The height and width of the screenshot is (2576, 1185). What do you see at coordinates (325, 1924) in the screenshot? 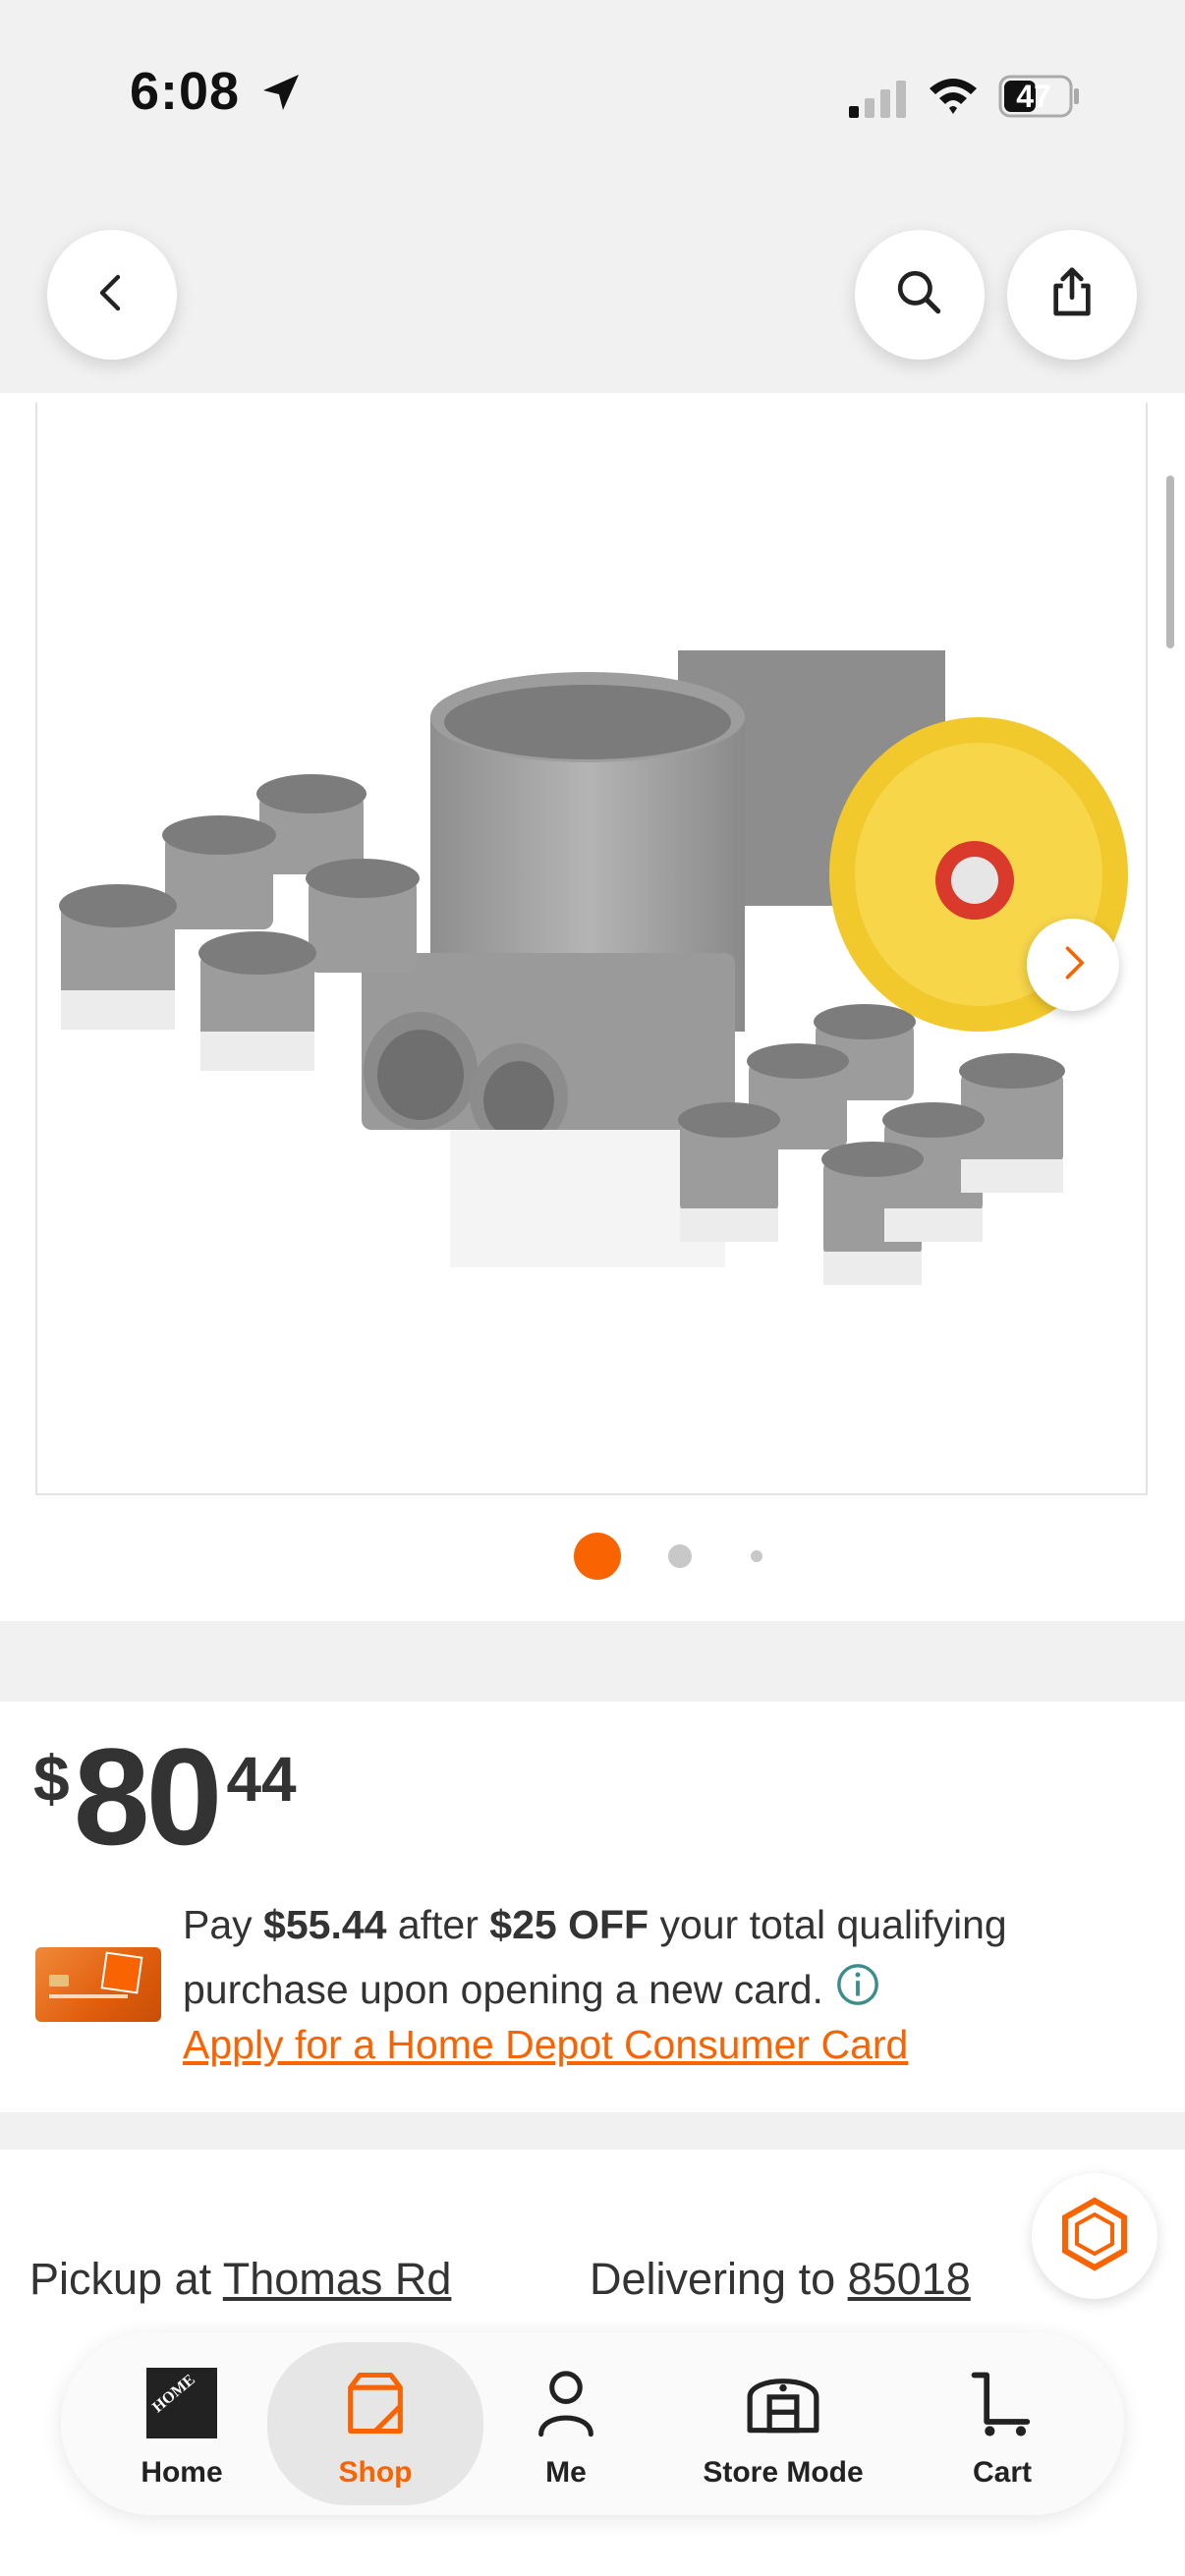
I see `promo-pay-amount: $55.44` at bounding box center [325, 1924].